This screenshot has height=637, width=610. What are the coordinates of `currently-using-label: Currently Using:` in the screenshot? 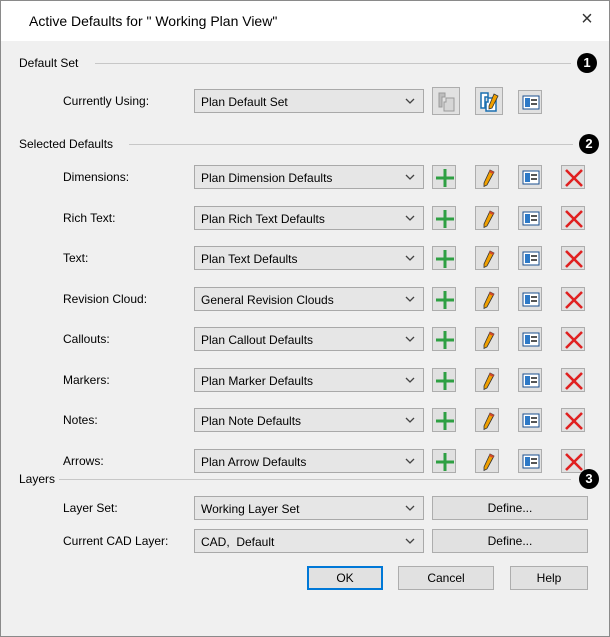 It's located at (106, 101).